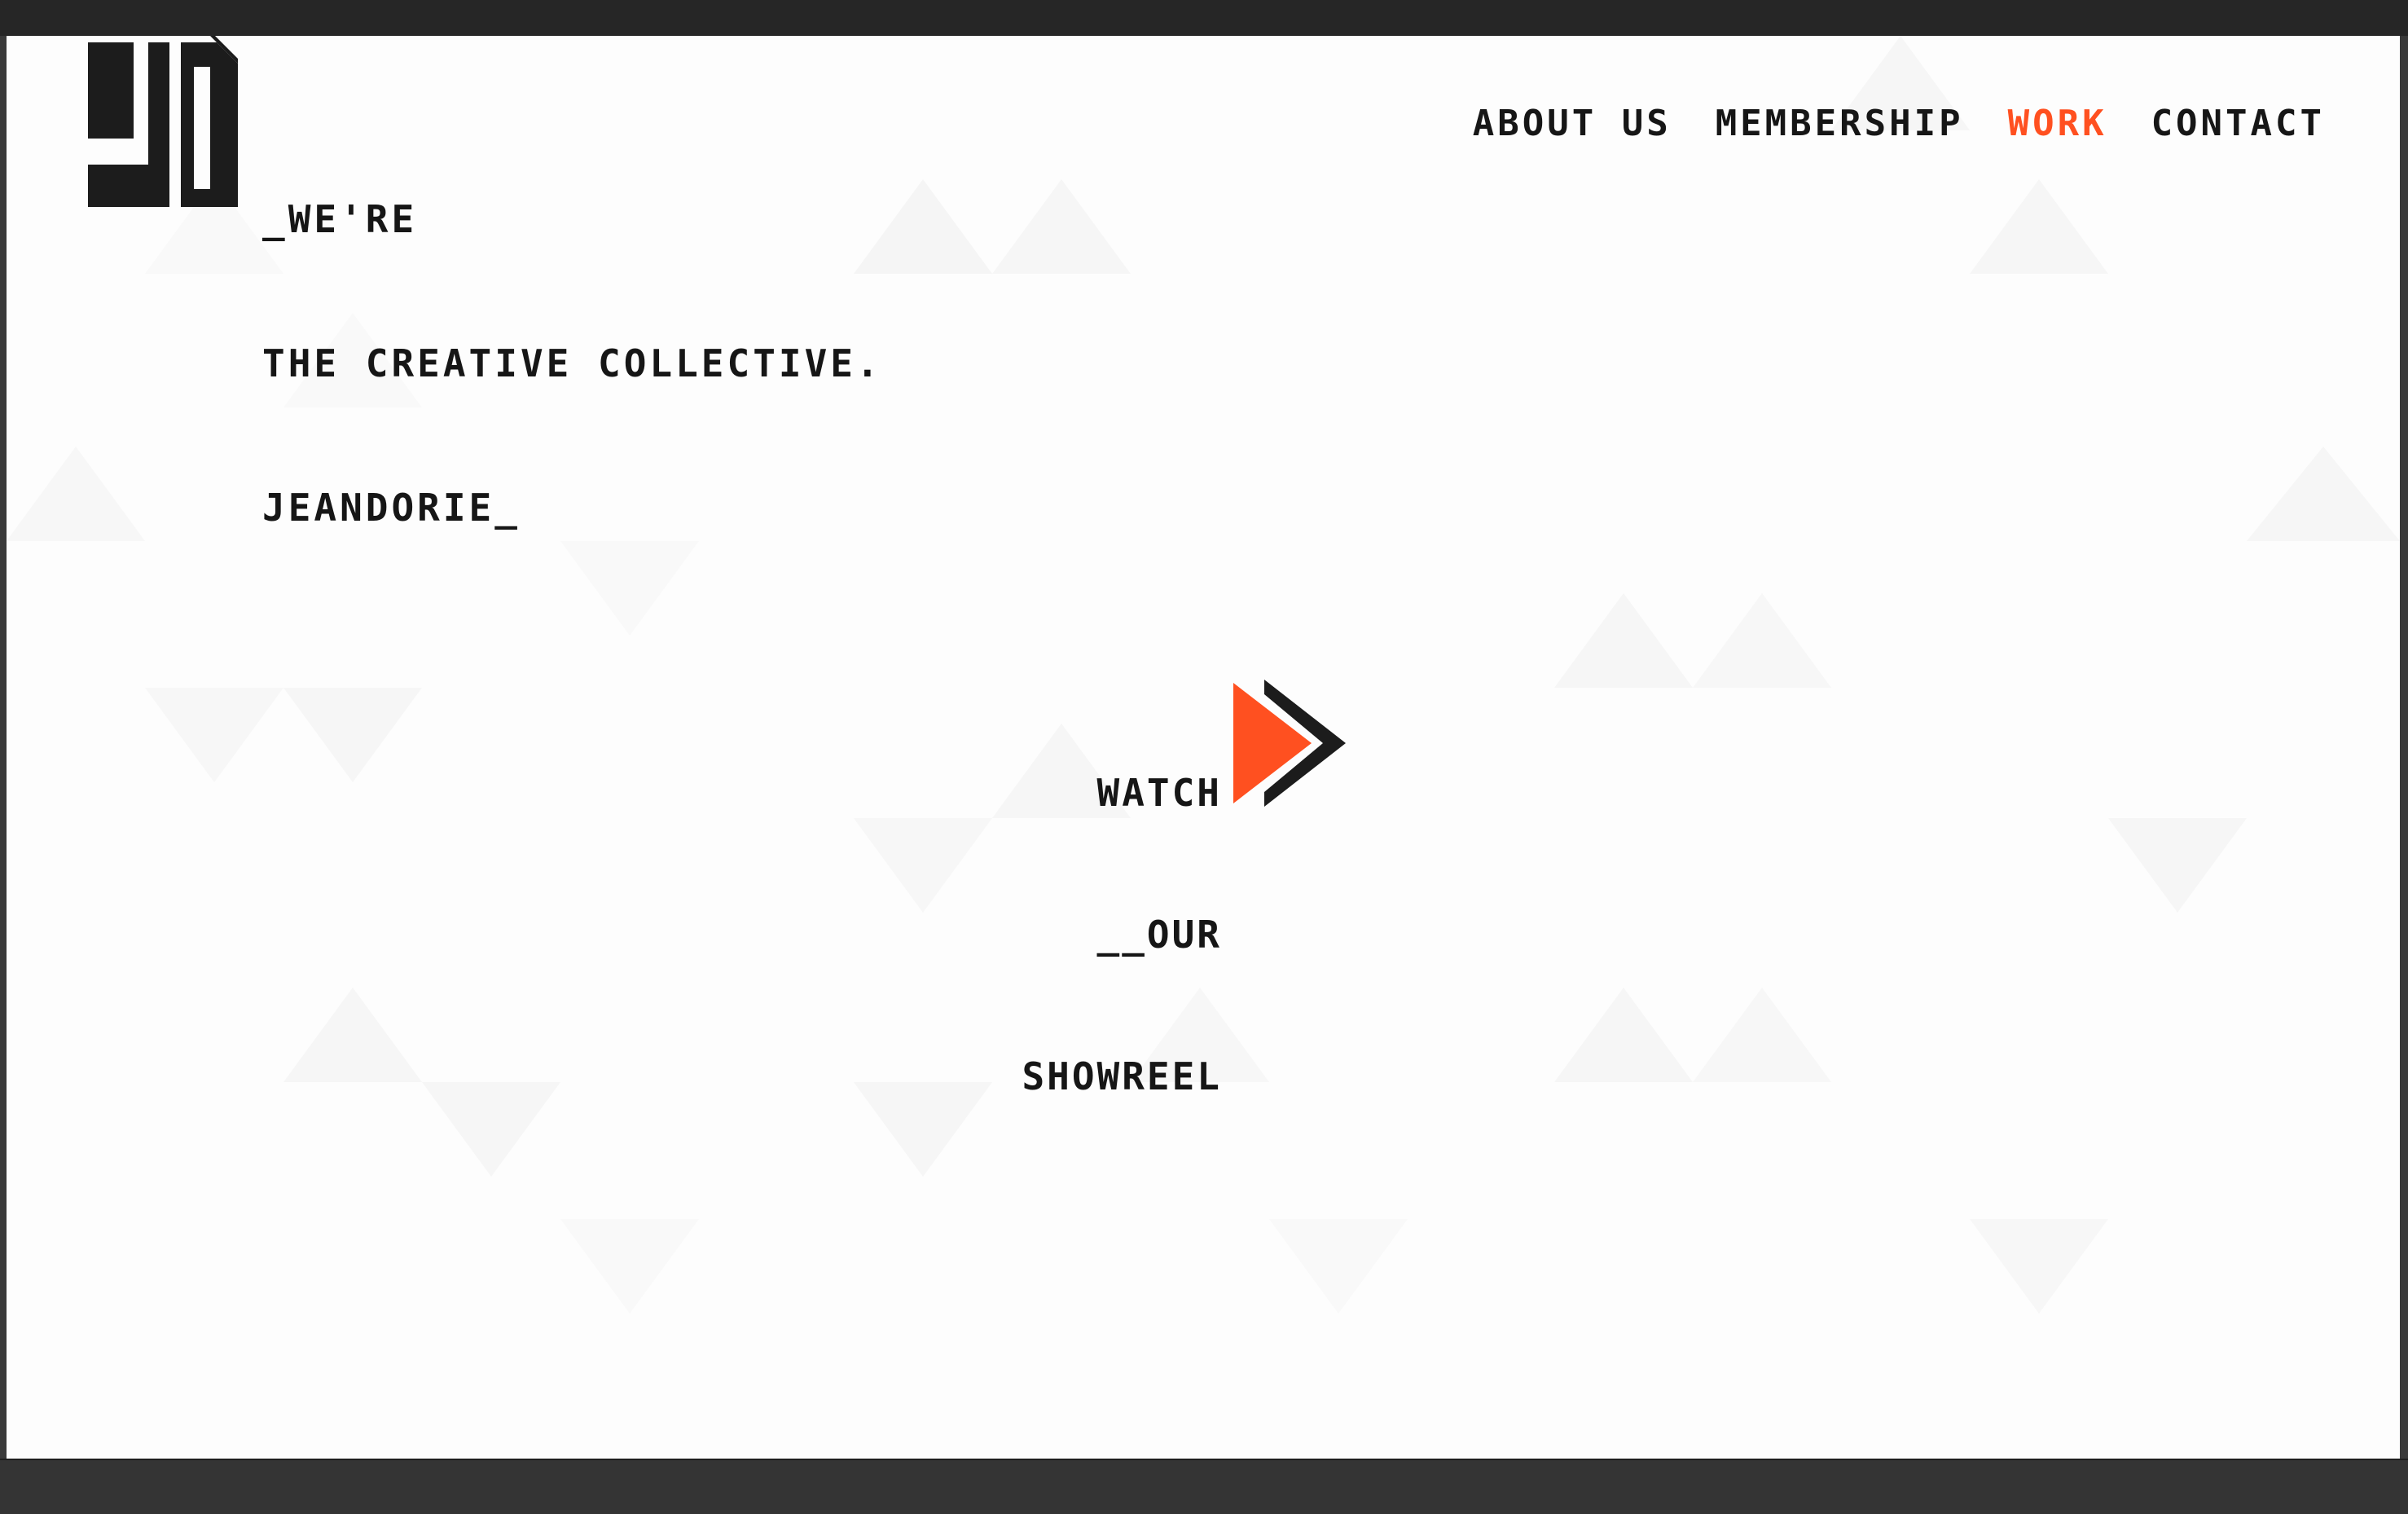 The image size is (2408, 1514). Describe the element at coordinates (1159, 793) in the screenshot. I see `showreel-line-1: WATCH` at that location.